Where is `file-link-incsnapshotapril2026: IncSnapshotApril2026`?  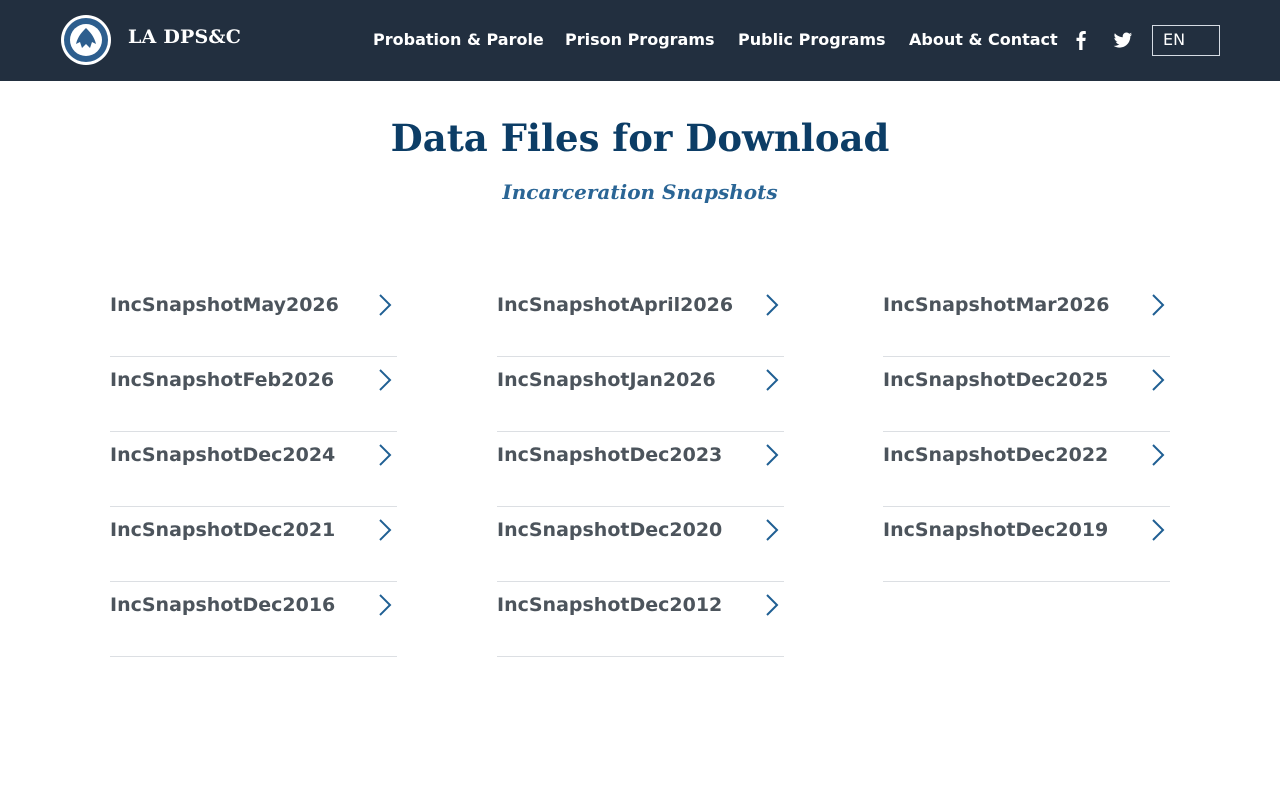
file-link-incsnapshotapril2026: IncSnapshotApril2026 is located at coordinates (640, 319).